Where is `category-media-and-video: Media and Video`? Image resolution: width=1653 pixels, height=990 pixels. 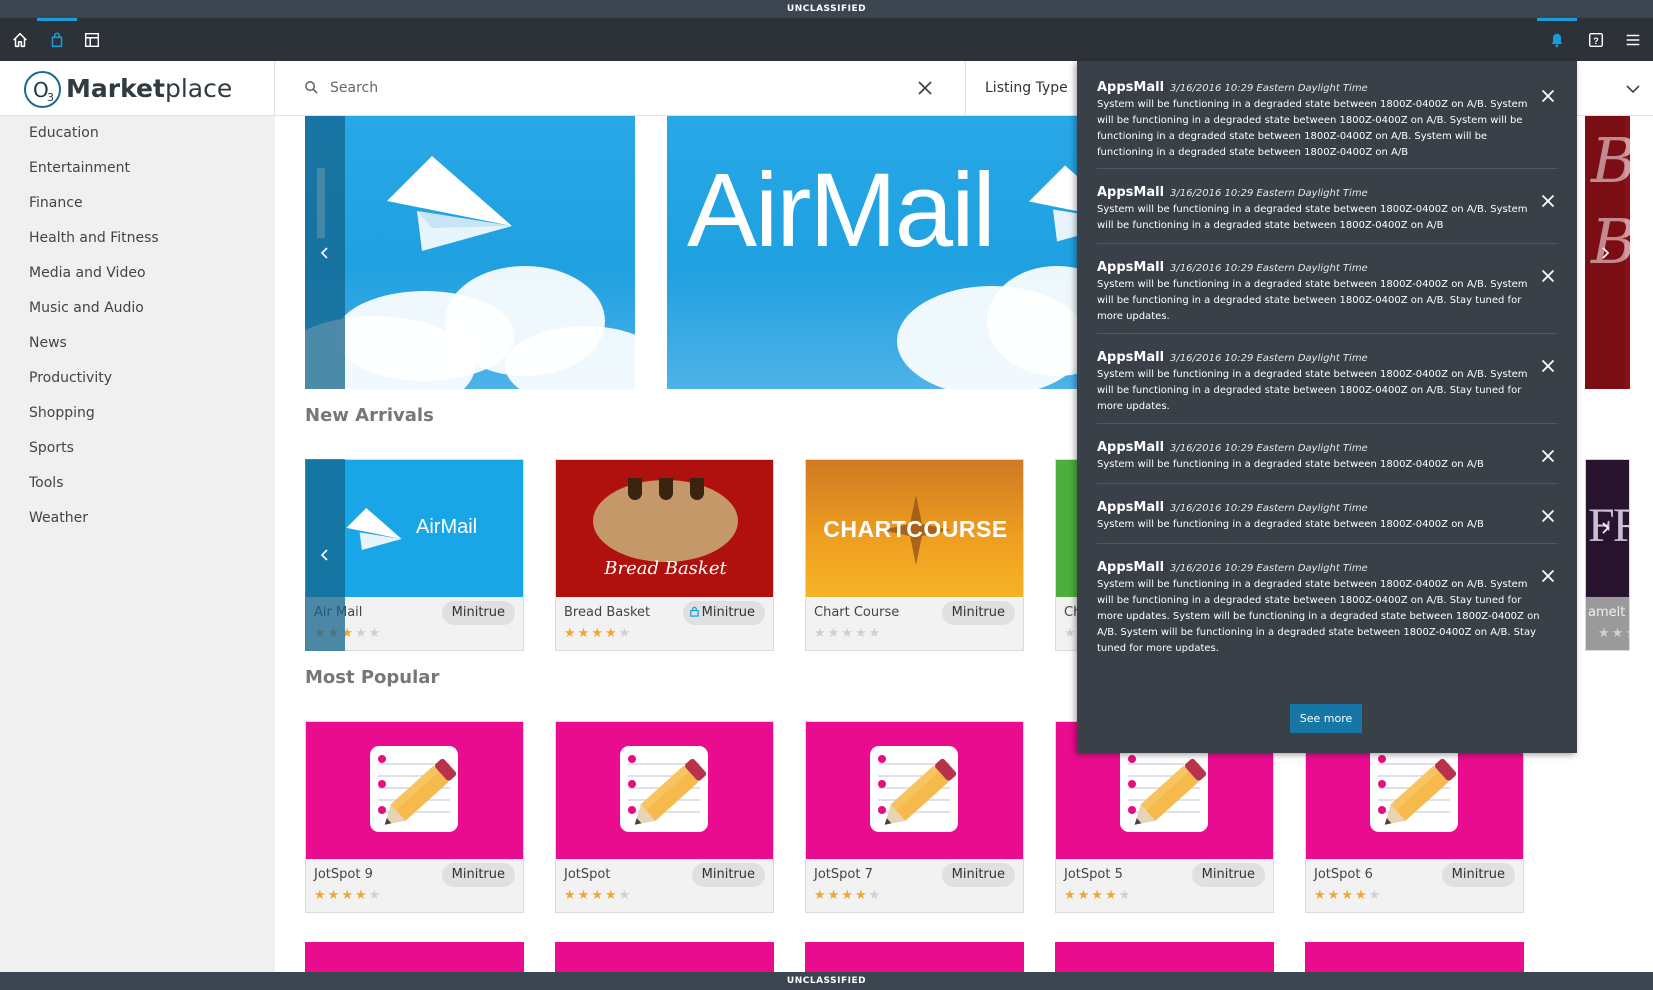 category-media-and-video: Media and Video is located at coordinates (137, 277).